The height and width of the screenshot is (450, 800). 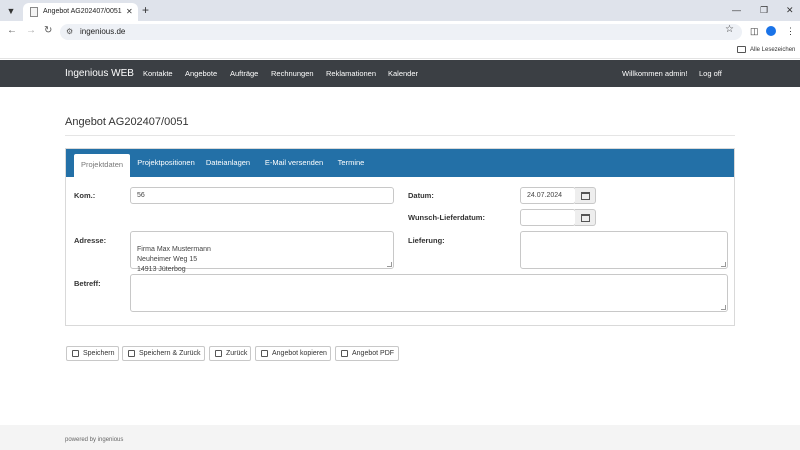 What do you see at coordinates (429, 293) in the screenshot?
I see `betreff-textarea` at bounding box center [429, 293].